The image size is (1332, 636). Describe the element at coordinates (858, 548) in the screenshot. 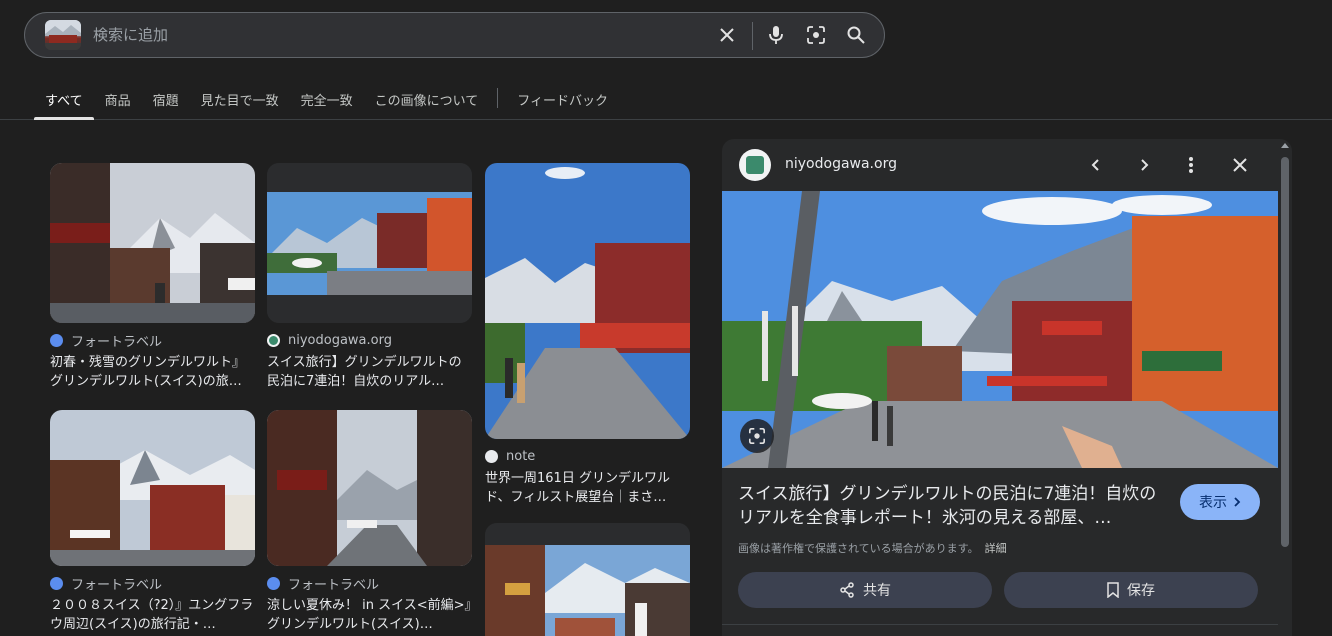

I see `copyright-text: 画像は著作権で保護されている場合があります。` at that location.